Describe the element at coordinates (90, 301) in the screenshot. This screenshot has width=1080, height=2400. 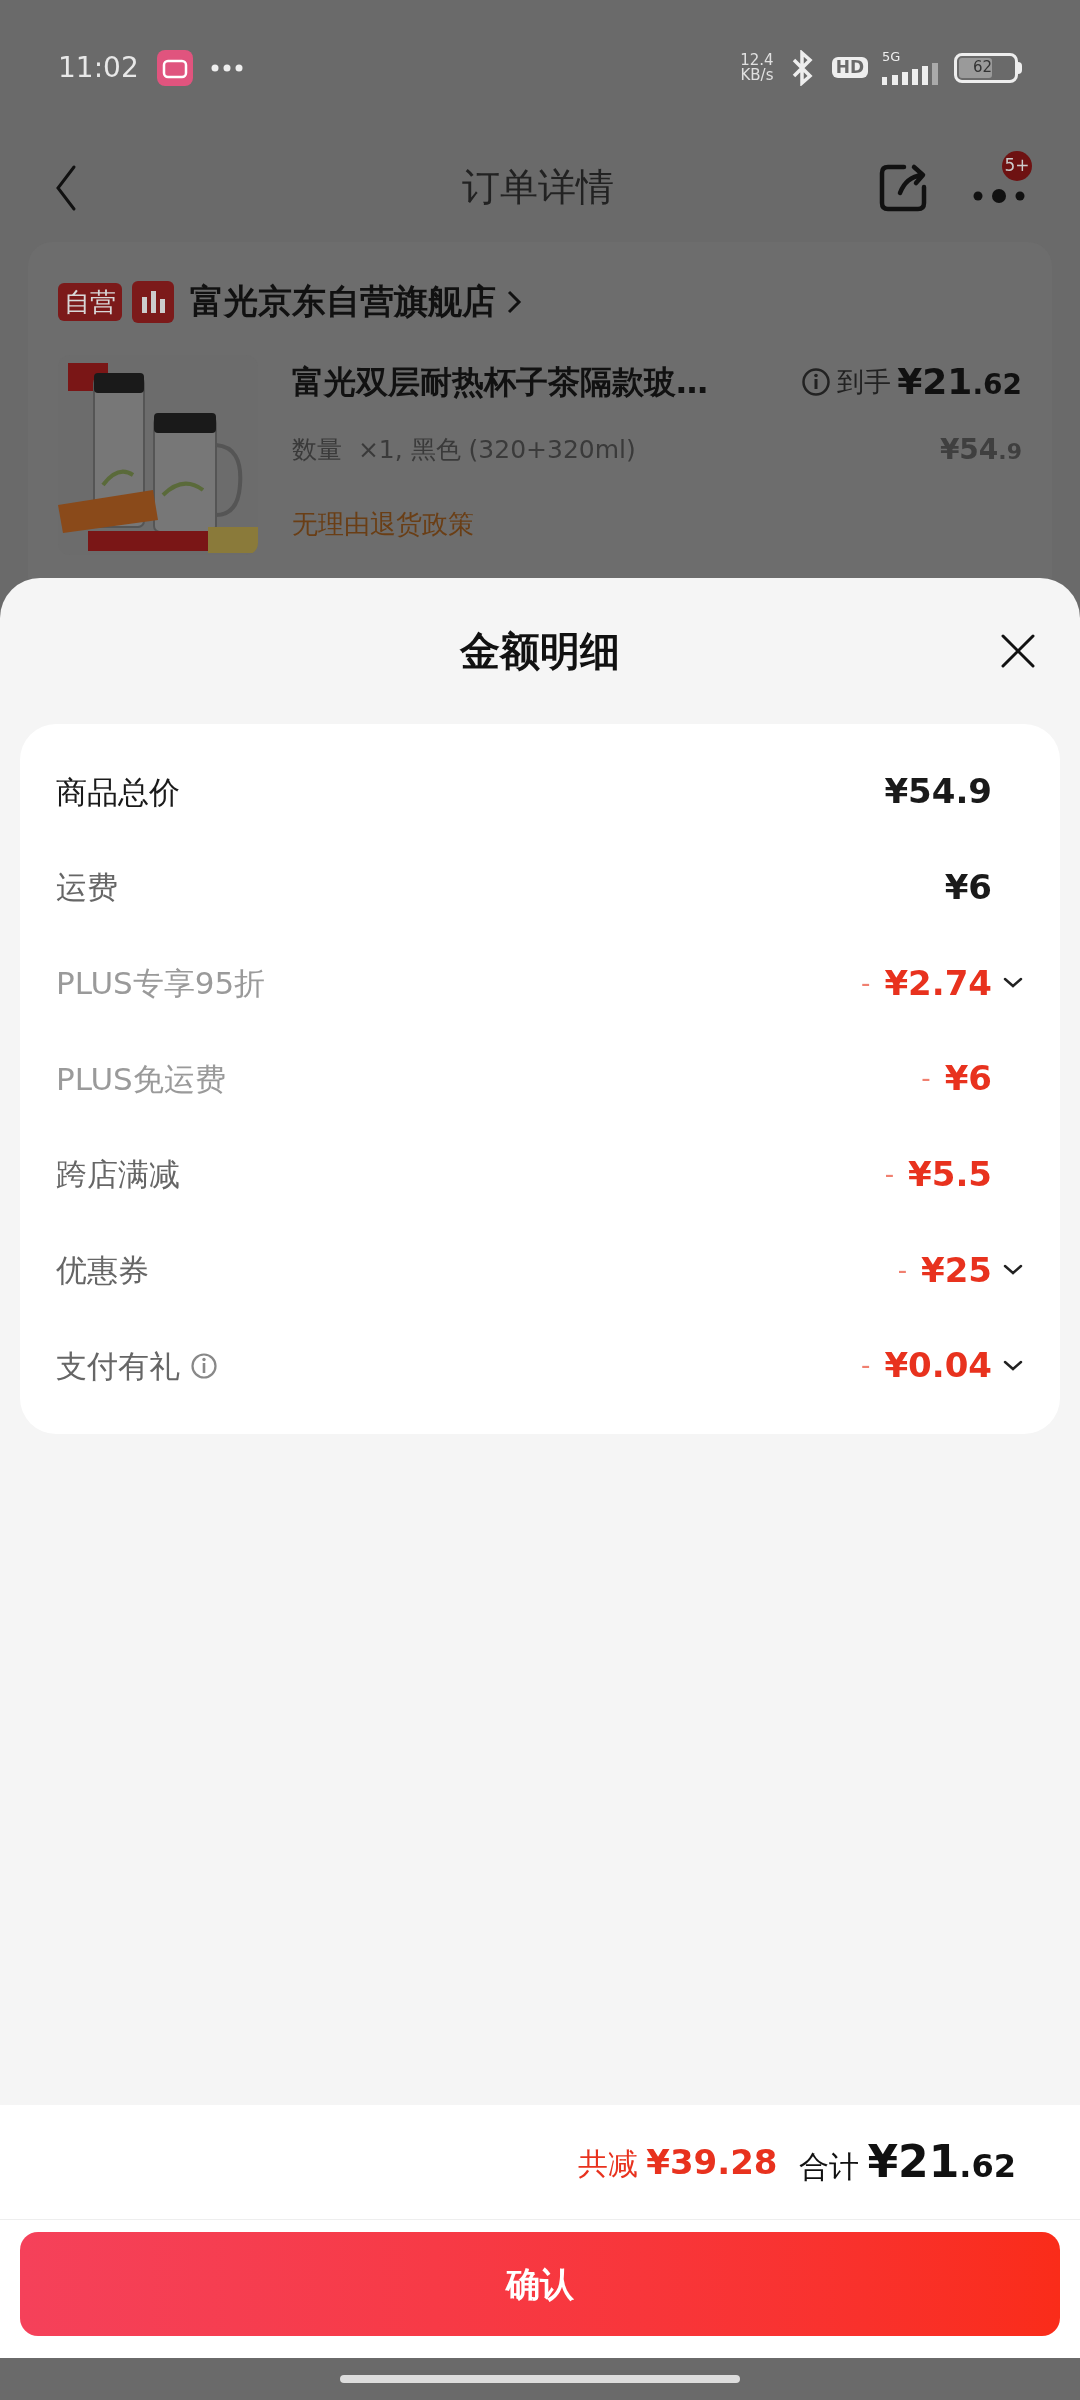
I see `self-operated-tag: 自营` at that location.